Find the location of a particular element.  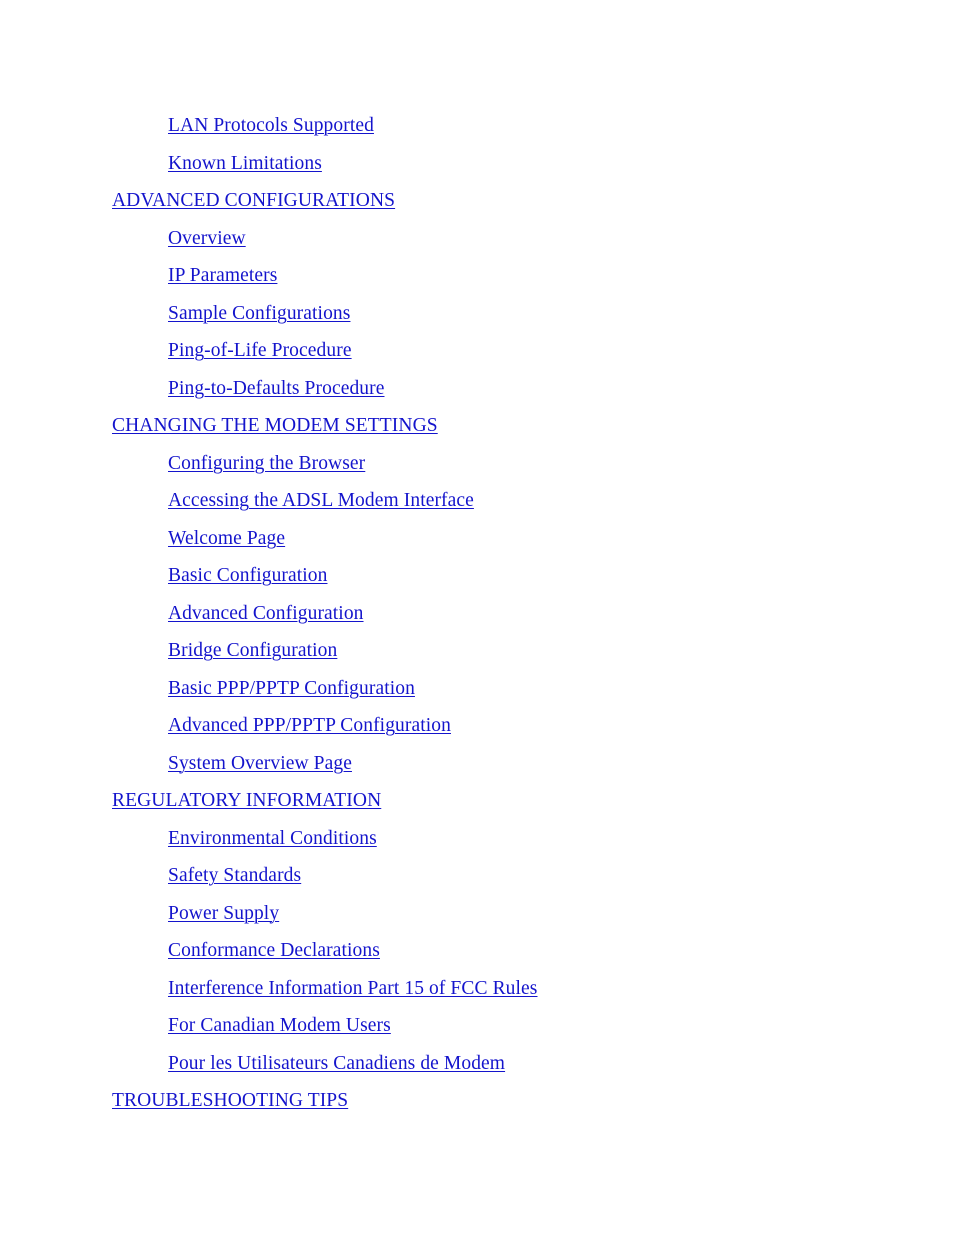

toc-link: Conformance Declarations is located at coordinates (274, 950).